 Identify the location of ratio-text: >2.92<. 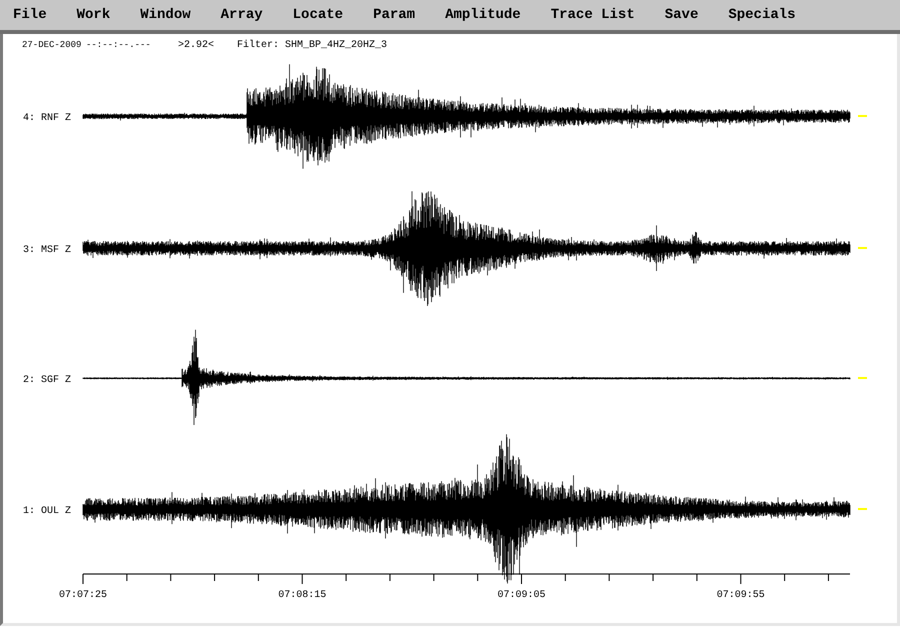
(196, 45).